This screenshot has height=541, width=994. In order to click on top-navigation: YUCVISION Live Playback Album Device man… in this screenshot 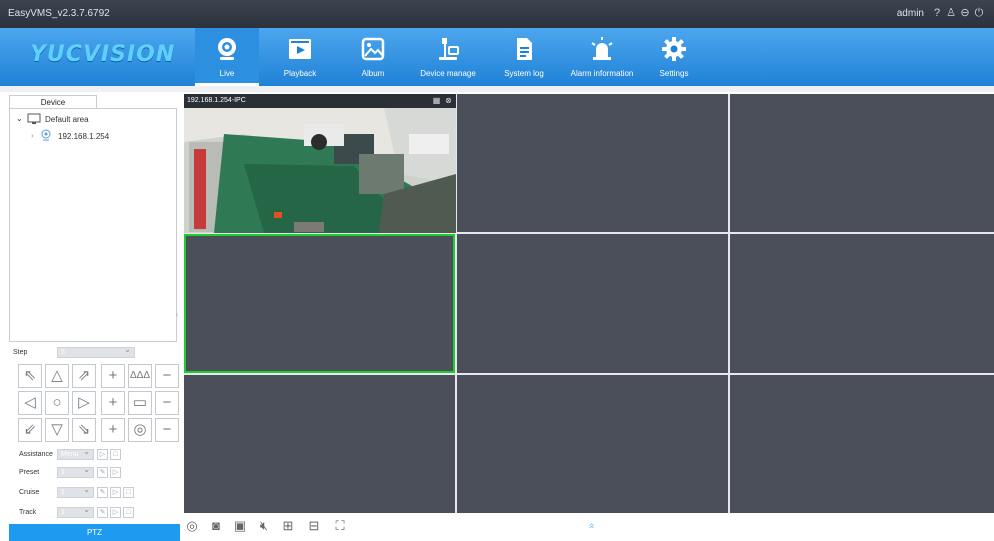, I will do `click(497, 57)`.